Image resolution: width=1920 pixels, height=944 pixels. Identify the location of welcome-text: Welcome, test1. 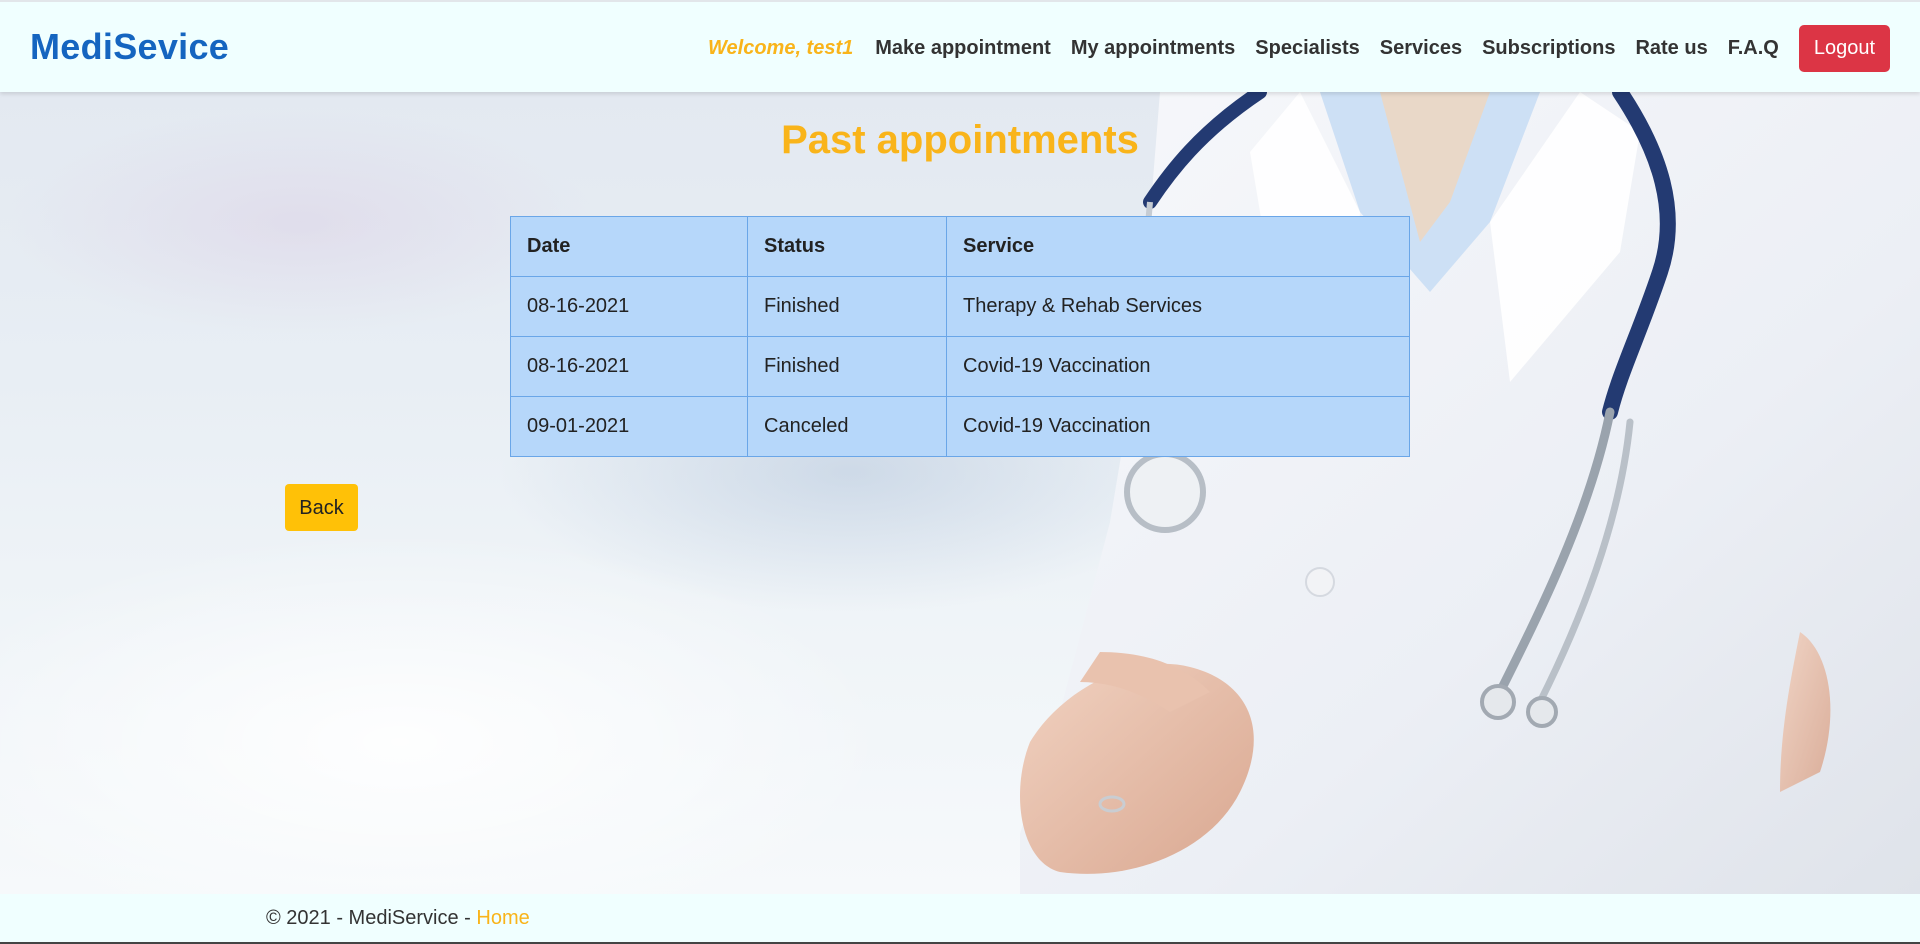
(781, 47).